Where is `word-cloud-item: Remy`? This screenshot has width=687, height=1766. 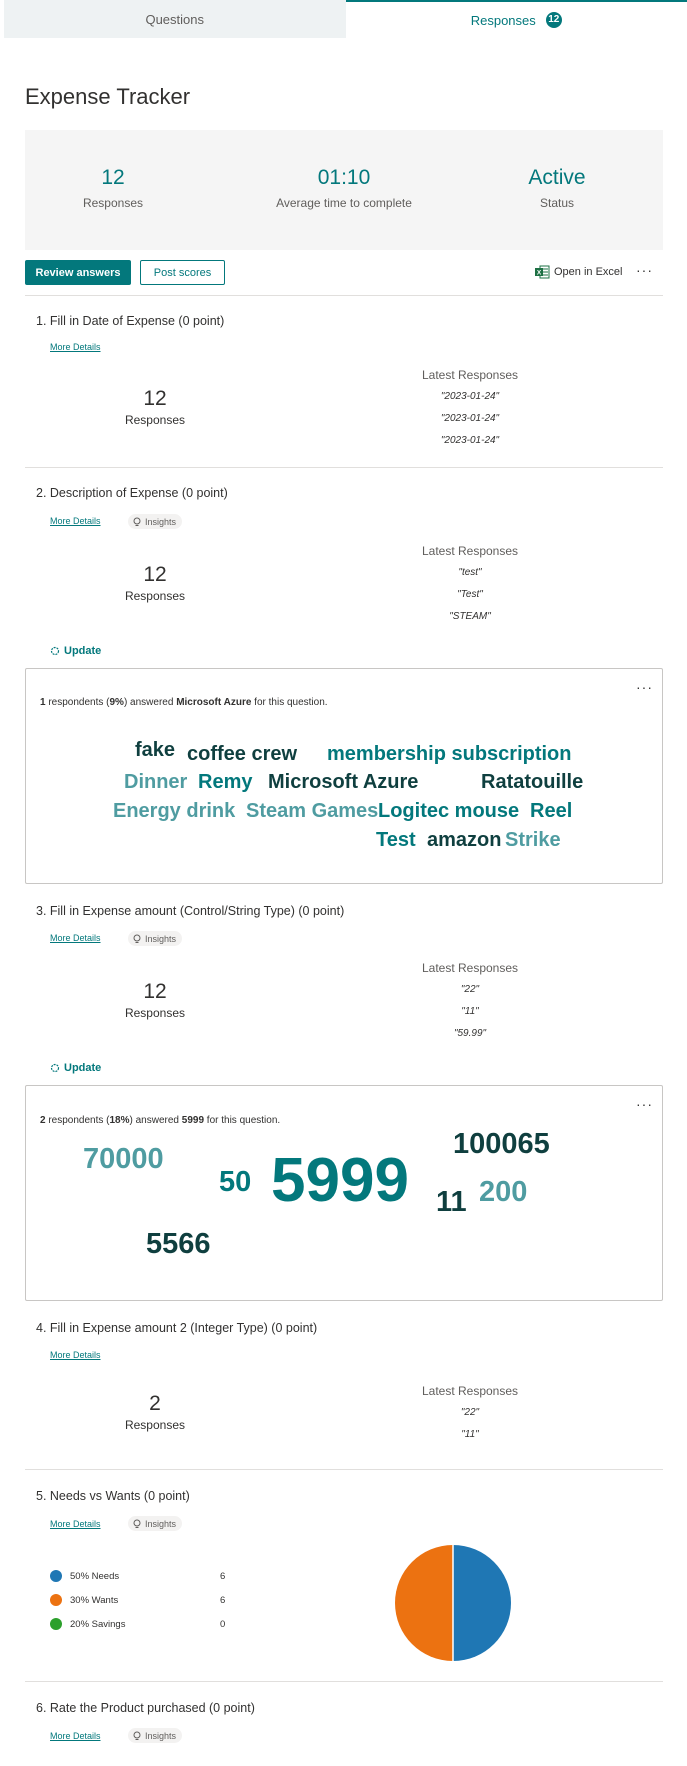
word-cloud-item: Remy is located at coordinates (225, 782).